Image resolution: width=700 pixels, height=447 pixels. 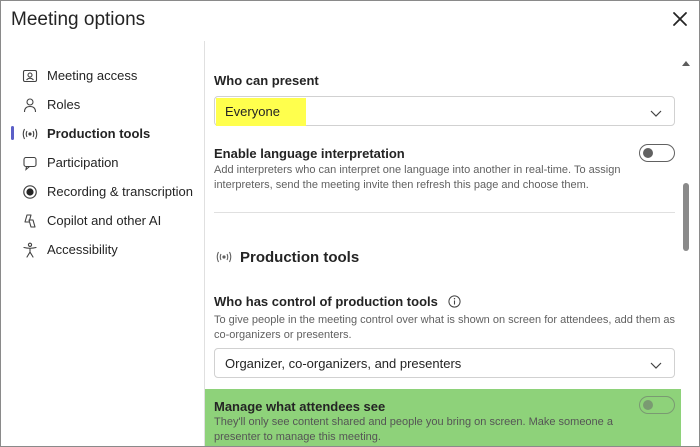 I want to click on sidebar-item-production-tools: Production tools, so click(x=106, y=133).